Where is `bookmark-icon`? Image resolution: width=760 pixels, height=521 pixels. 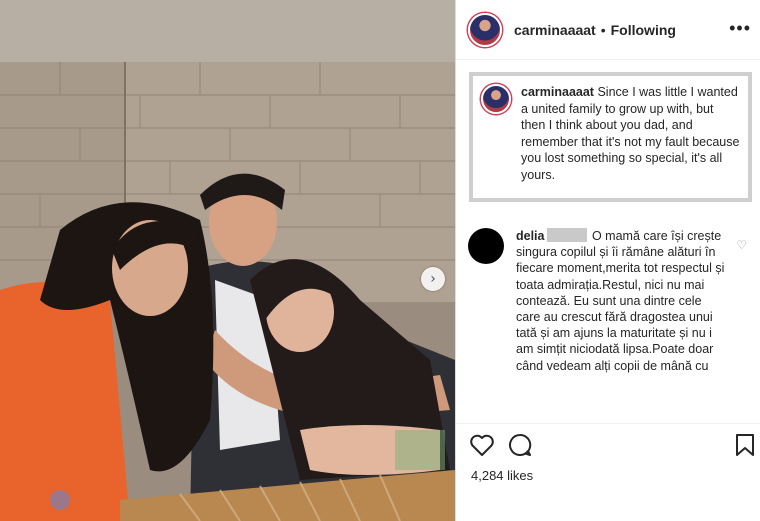
bookmark-icon is located at coordinates (745, 445).